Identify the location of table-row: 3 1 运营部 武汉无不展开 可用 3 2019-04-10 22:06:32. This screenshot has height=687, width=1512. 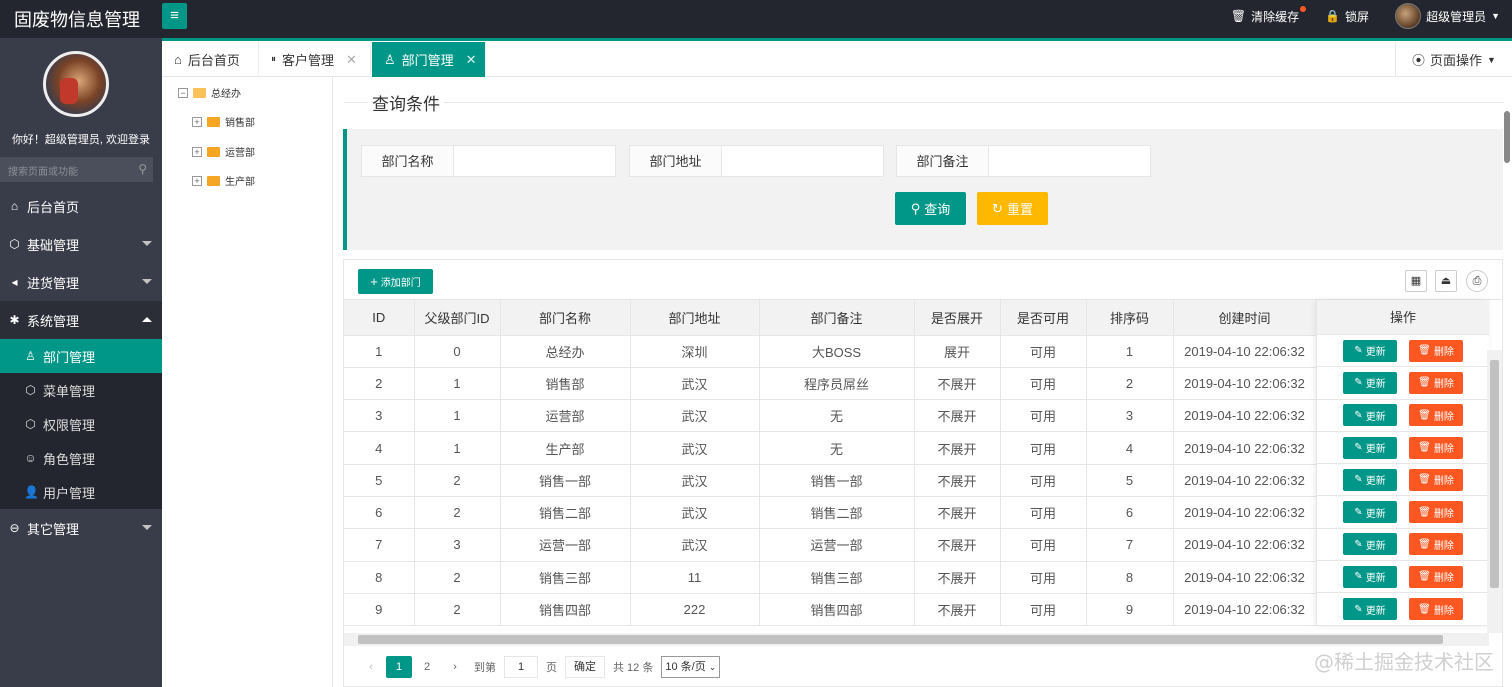
(830, 416).